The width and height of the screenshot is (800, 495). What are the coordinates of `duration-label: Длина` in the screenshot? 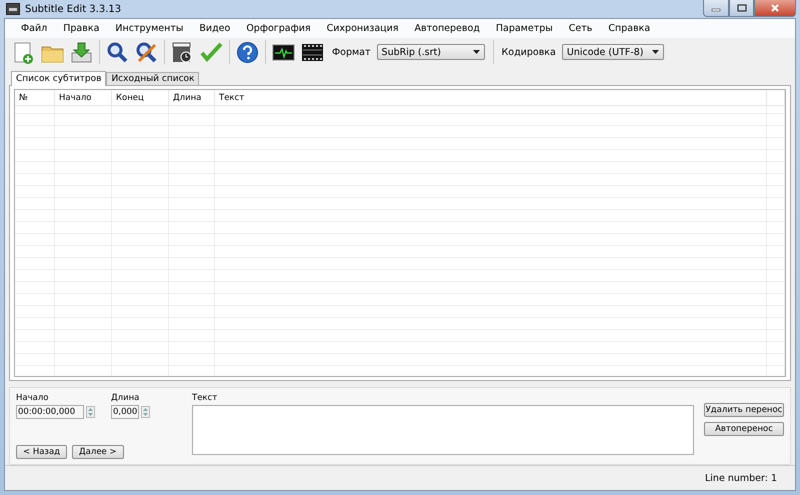 It's located at (125, 397).